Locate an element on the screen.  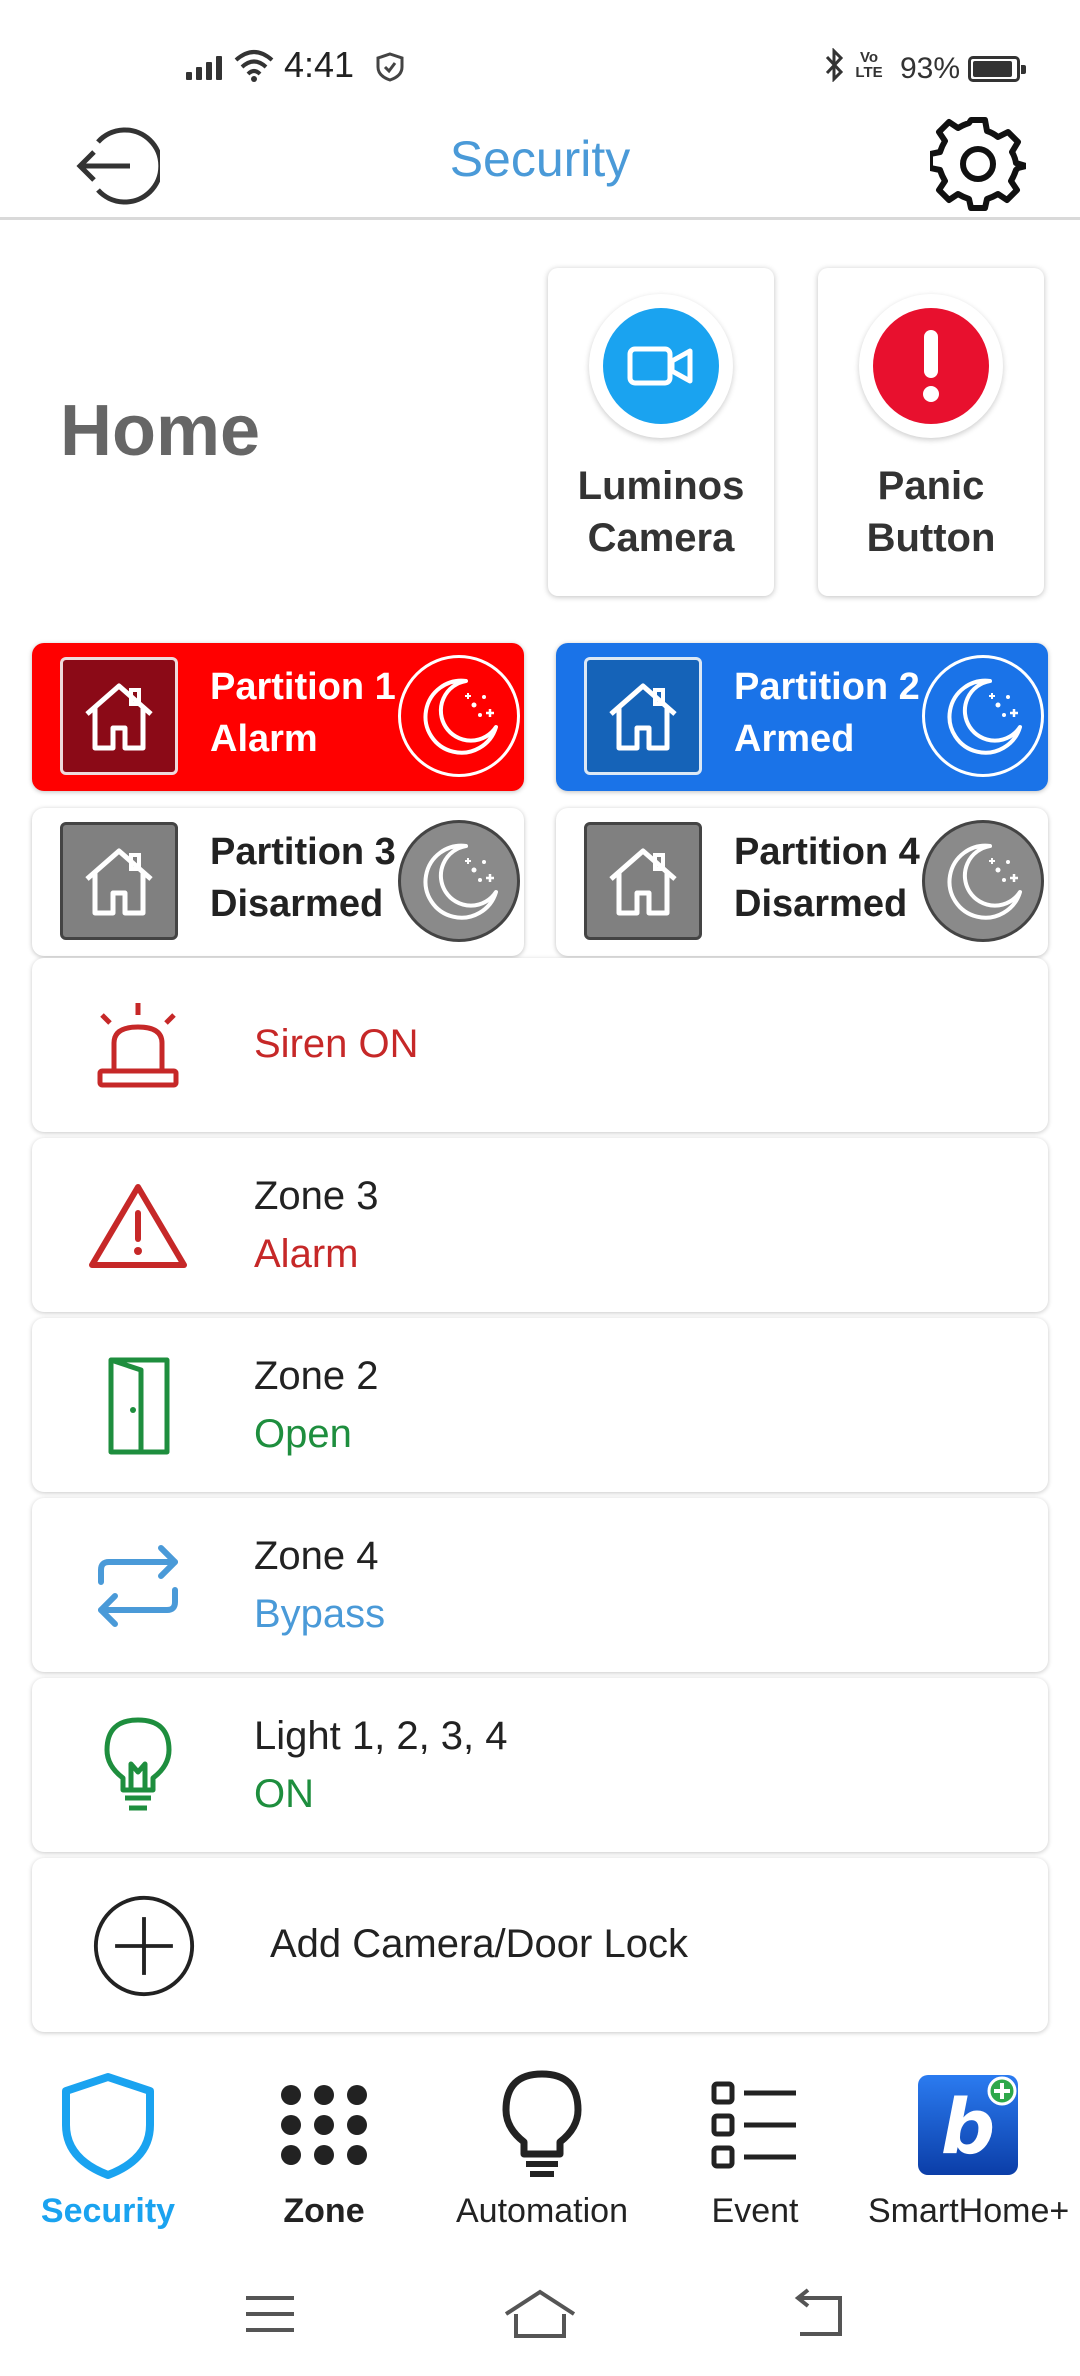
svg-text: b is located at coordinates (968, 2126).